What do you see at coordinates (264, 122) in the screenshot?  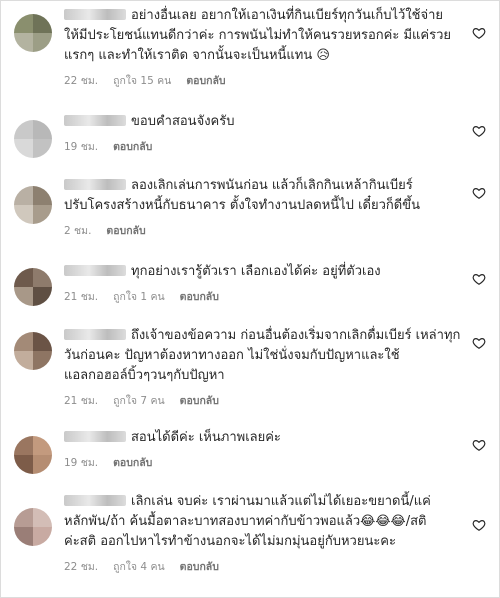 I see `comment-text: ขอบคำสอนจังครับ` at bounding box center [264, 122].